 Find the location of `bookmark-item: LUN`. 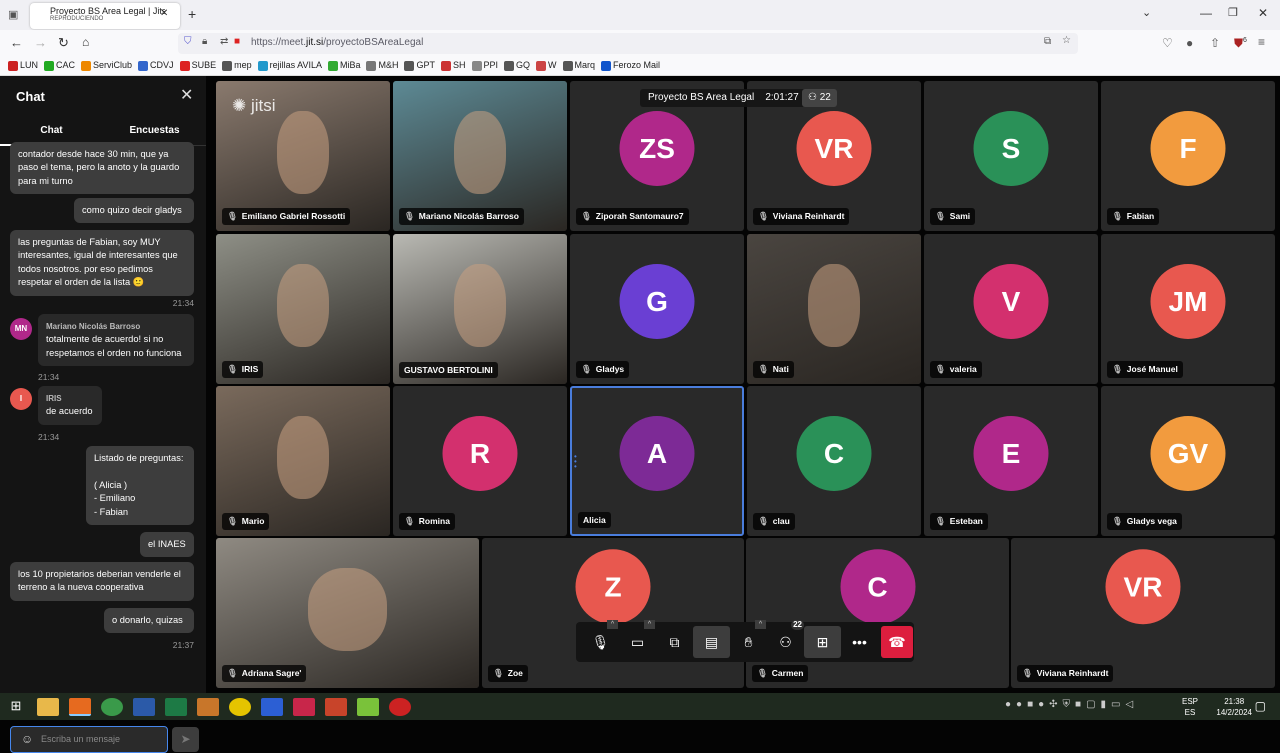

bookmark-item: LUN is located at coordinates (23, 65).